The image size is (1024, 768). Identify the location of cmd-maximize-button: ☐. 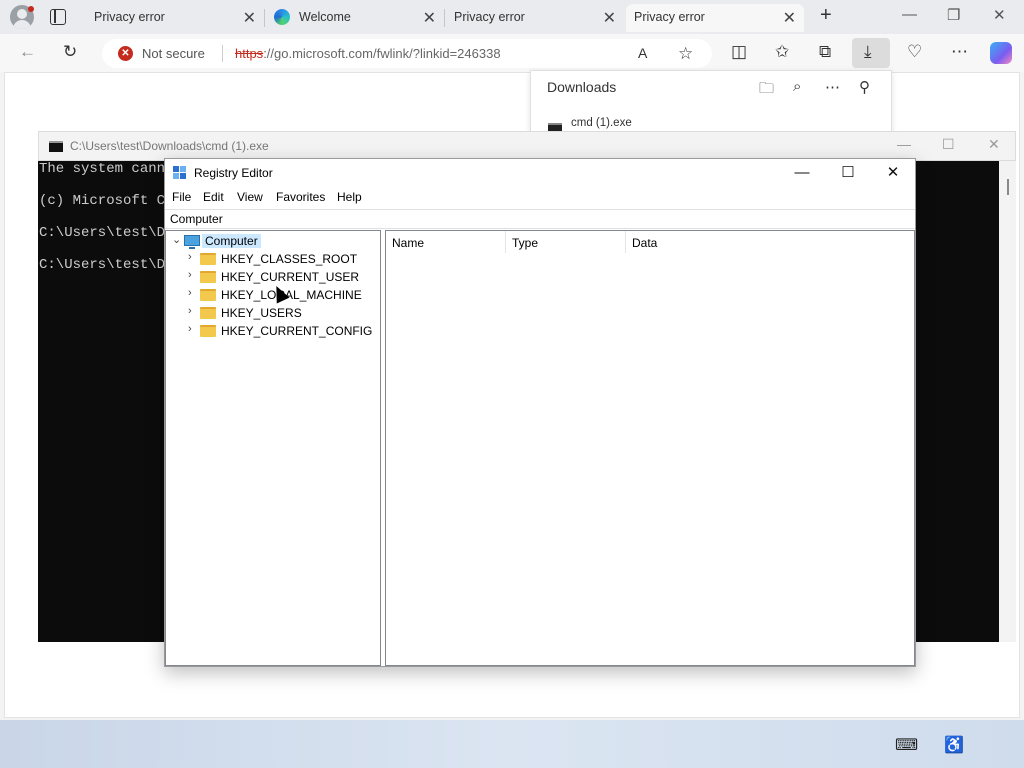
(948, 144).